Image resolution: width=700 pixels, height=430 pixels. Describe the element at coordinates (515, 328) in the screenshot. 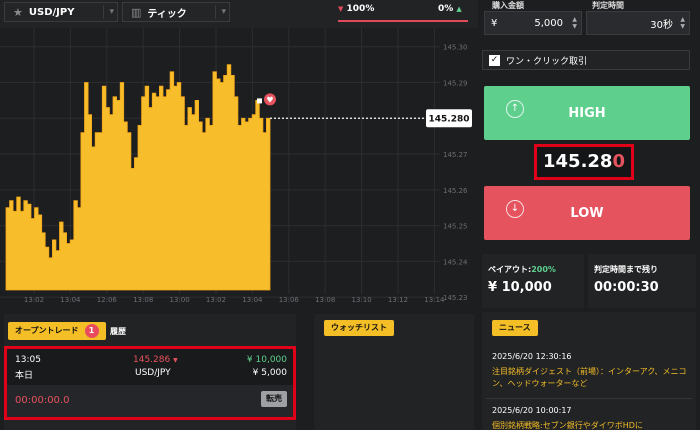

I see `tab-news: ニュース` at that location.